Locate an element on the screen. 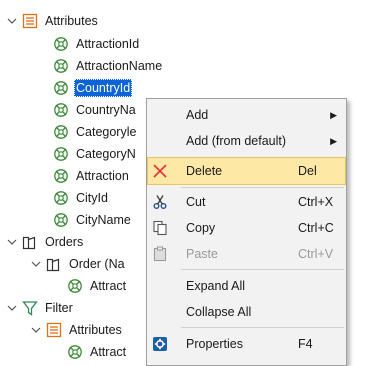 Image resolution: width=369 pixels, height=366 pixels. tree-node-filter: Filter is located at coordinates (40, 308).